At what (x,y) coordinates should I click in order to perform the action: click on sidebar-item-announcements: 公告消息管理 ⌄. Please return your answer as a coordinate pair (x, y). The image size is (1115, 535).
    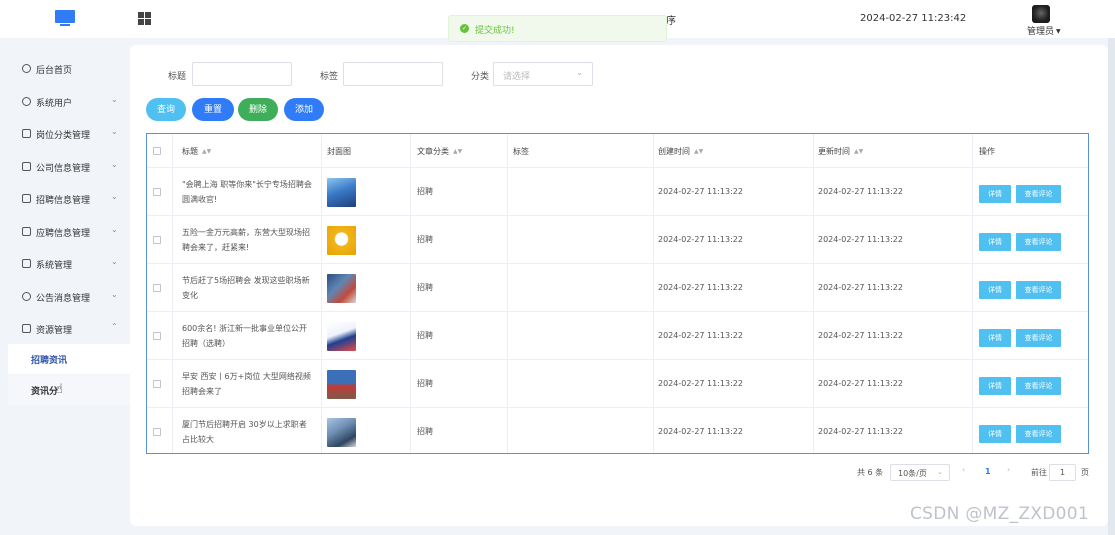
    Looking at the image, I should click on (65, 297).